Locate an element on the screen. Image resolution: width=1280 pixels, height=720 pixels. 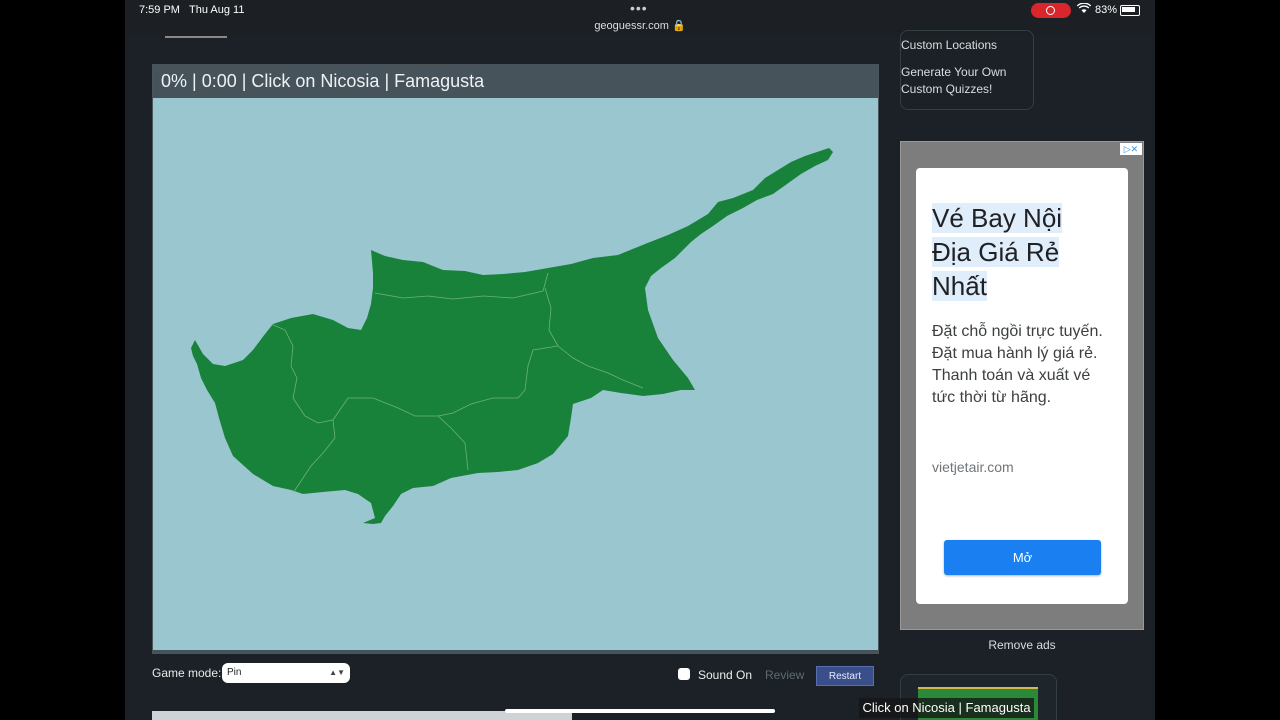
game-mode-select: Pin ▲▼ is located at coordinates (286, 673).